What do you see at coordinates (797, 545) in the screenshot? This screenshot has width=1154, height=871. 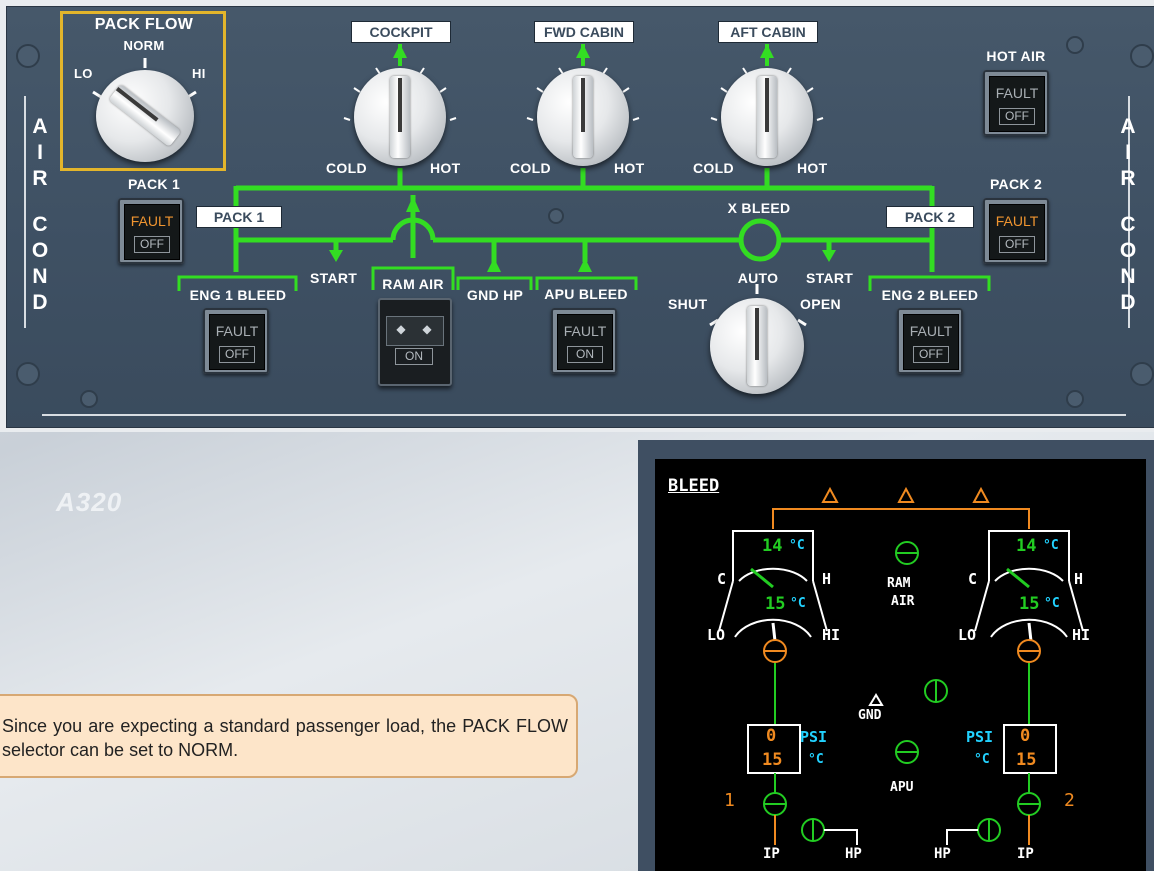 I see `left-pack-outlet-unit: °C` at bounding box center [797, 545].